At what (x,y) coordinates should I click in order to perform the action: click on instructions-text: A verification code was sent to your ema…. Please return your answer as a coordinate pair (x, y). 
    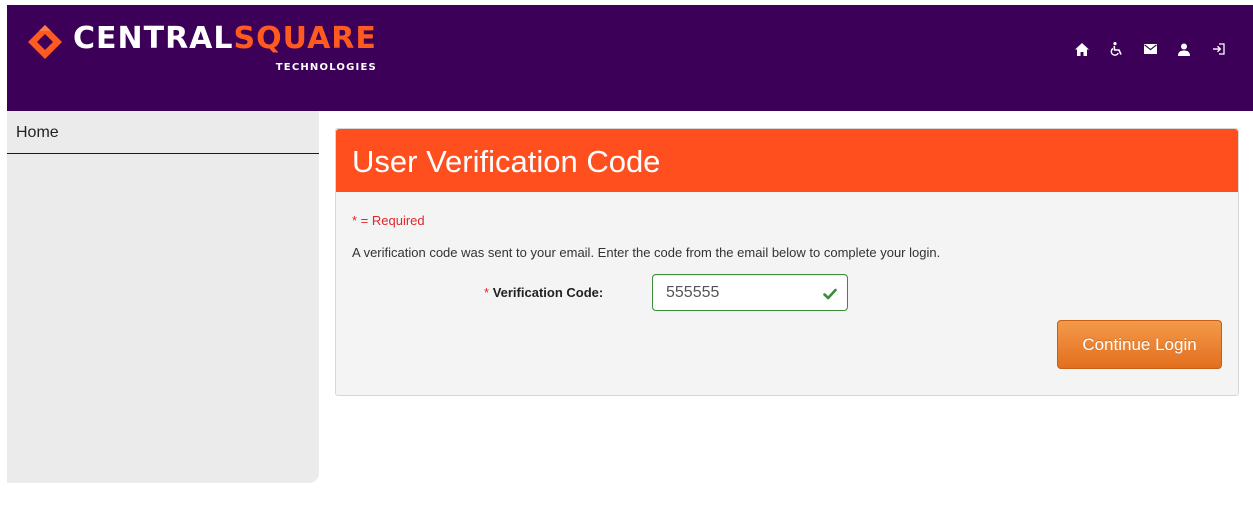
    Looking at the image, I should click on (646, 252).